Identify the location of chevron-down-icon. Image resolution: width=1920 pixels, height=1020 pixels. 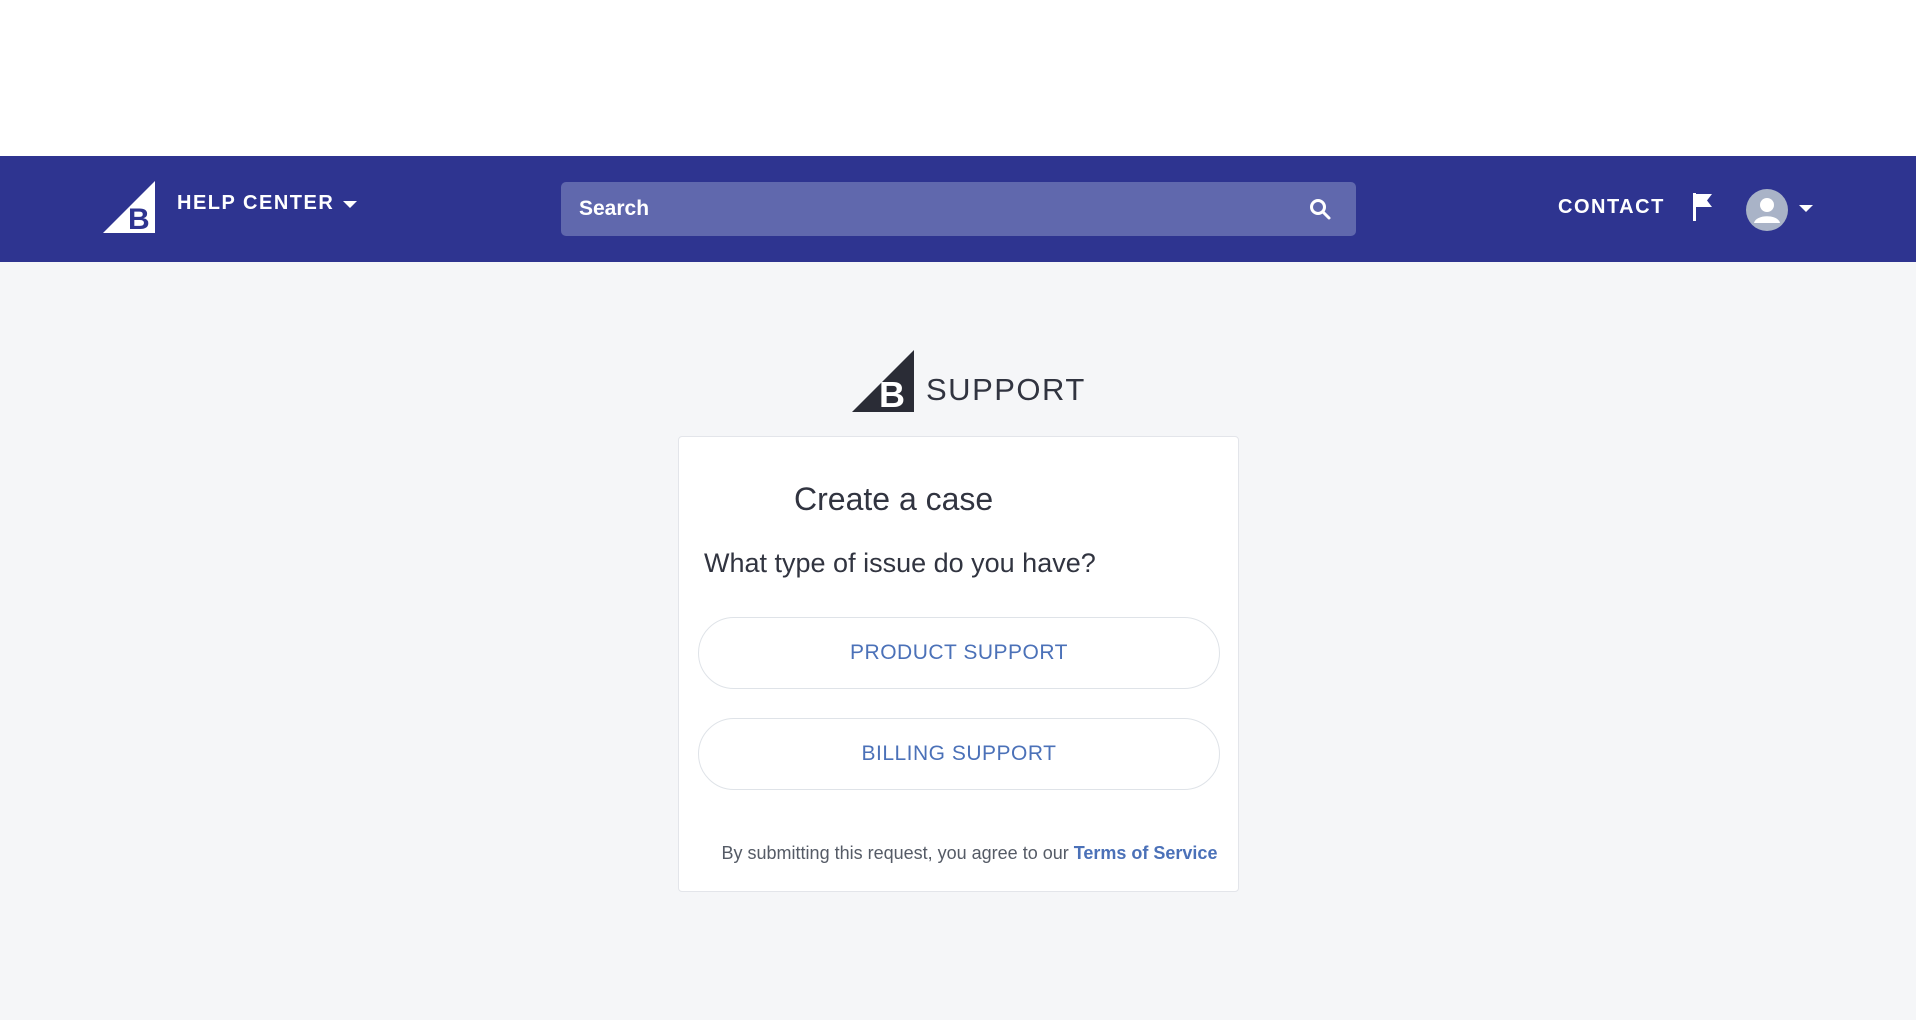
(350, 204).